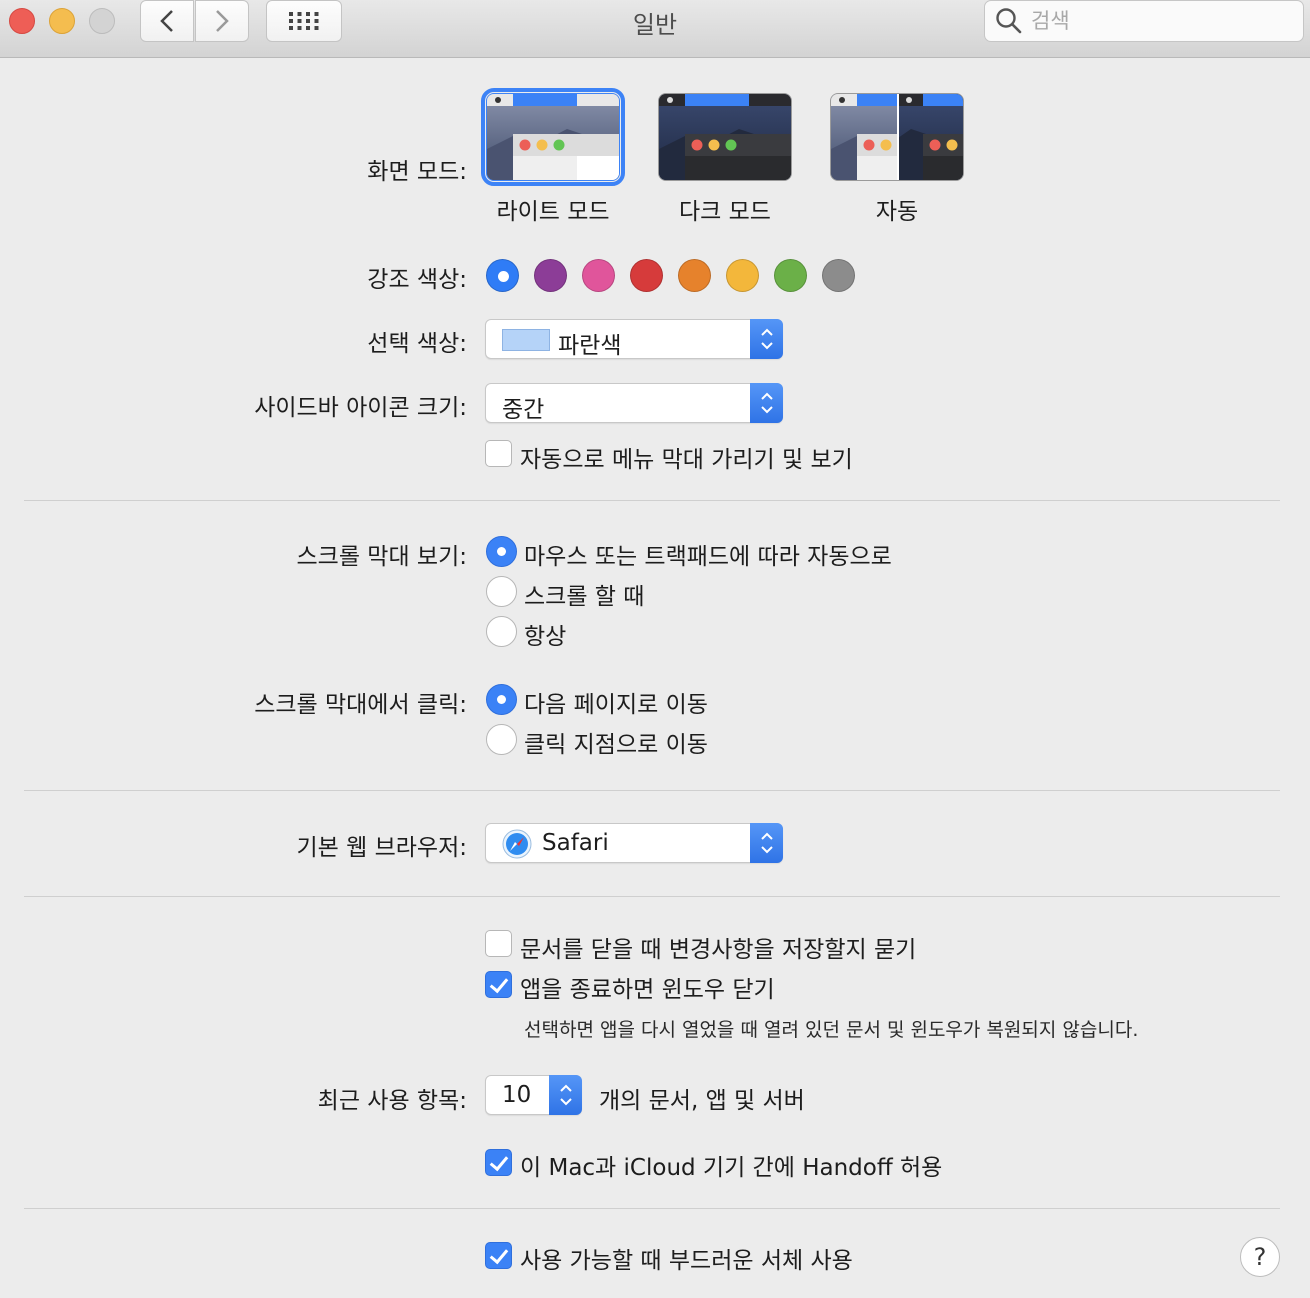 This screenshot has width=1310, height=1298. I want to click on scrollbars-always-label: 항상, so click(545, 637).